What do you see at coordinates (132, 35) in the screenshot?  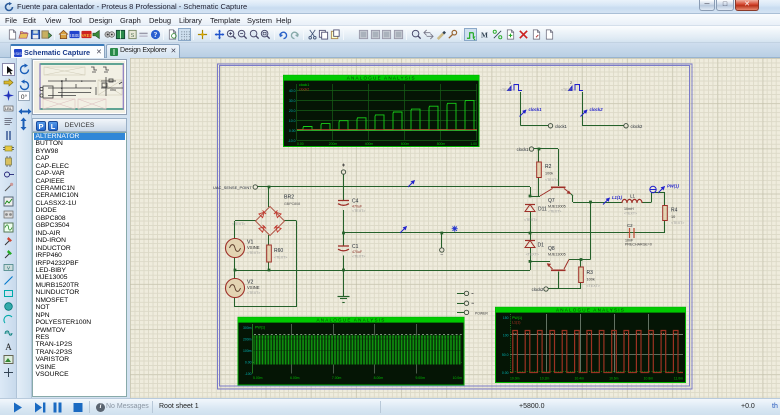 I see `svg-text: S` at bounding box center [132, 35].